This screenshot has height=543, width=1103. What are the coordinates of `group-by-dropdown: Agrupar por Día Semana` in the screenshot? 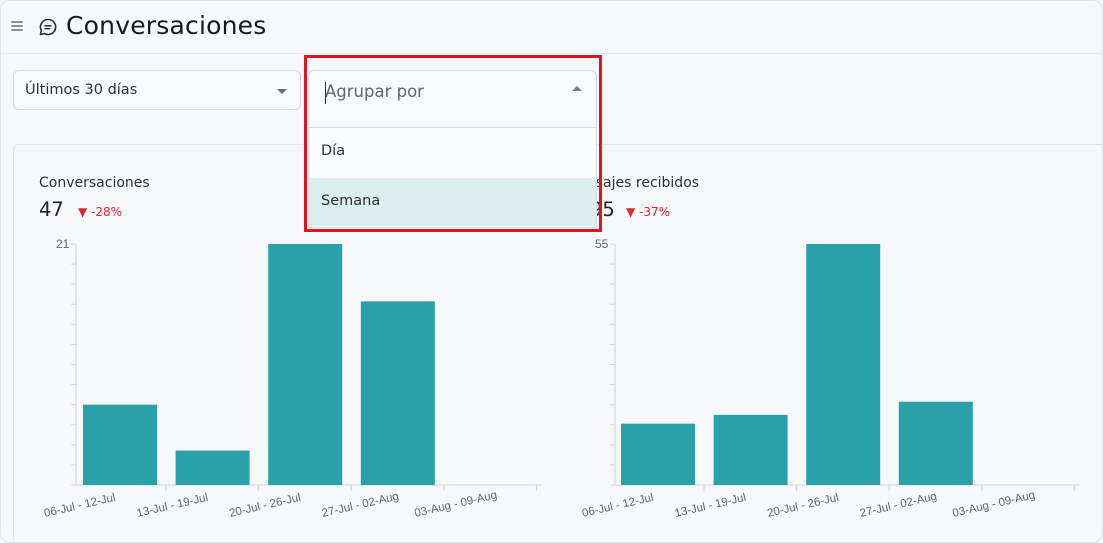 It's located at (452, 149).